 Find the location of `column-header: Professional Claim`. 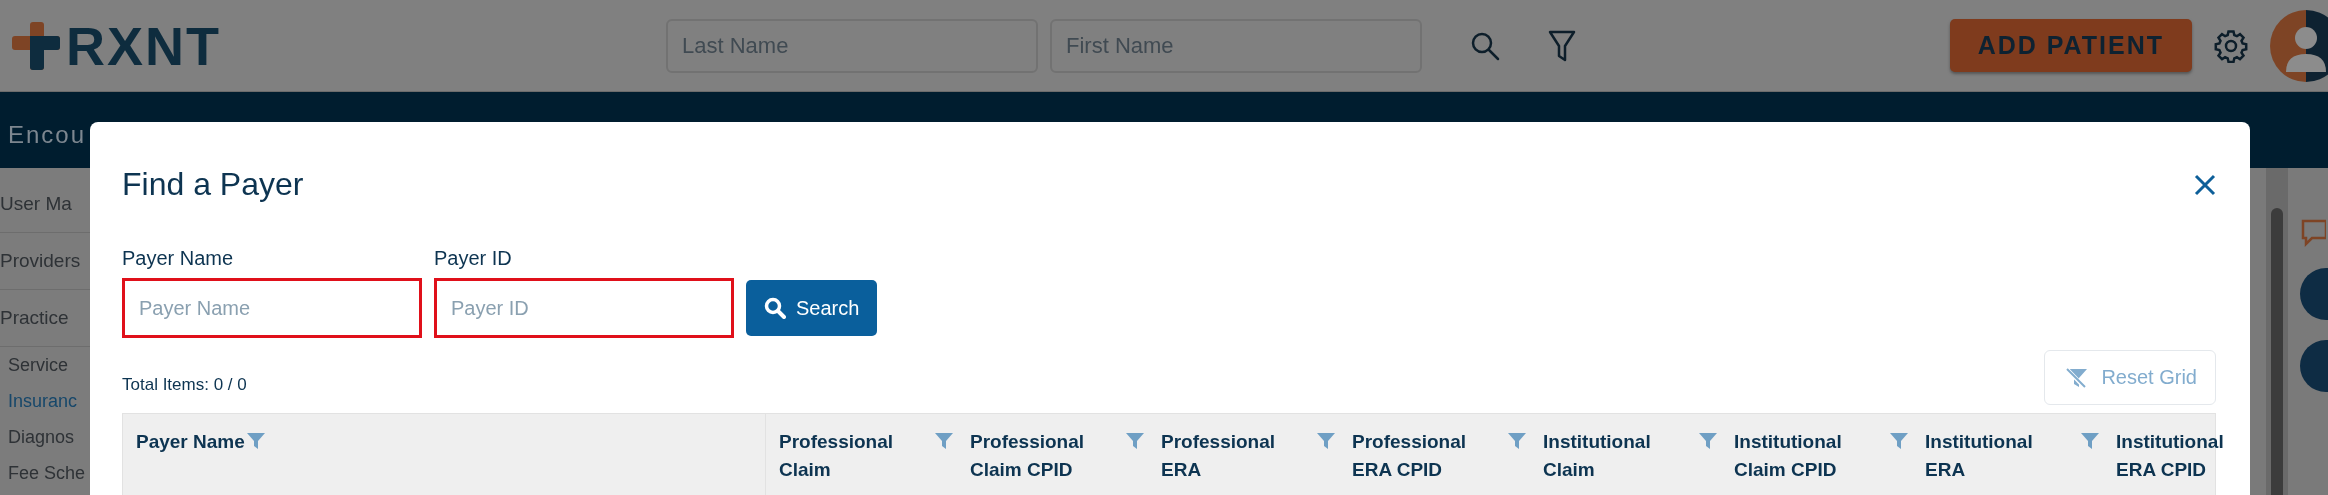

column-header: Professional Claim is located at coordinates (861, 454).